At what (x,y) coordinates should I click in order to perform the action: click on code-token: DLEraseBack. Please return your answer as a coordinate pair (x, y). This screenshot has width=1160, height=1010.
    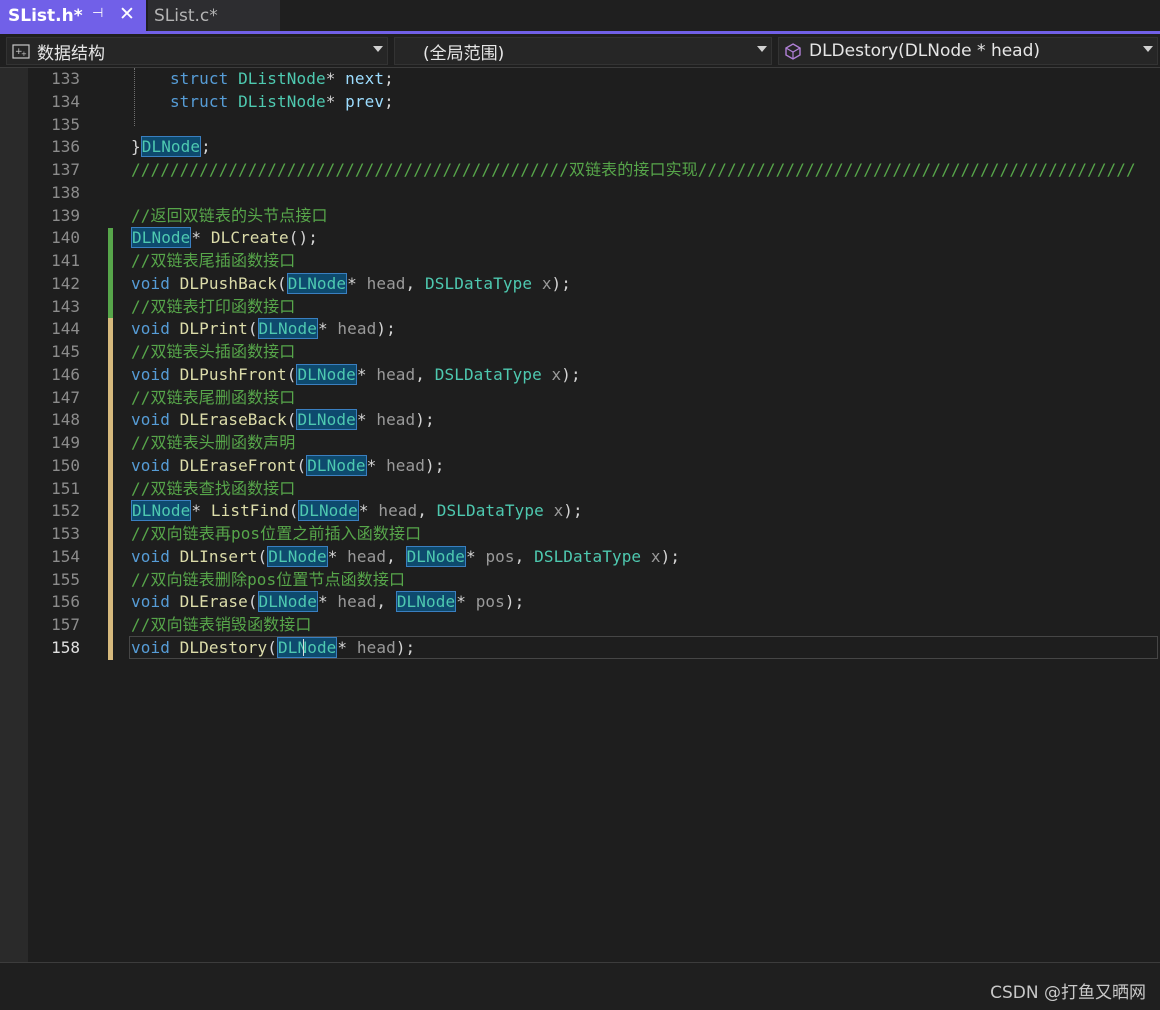
    Looking at the image, I should click on (233, 420).